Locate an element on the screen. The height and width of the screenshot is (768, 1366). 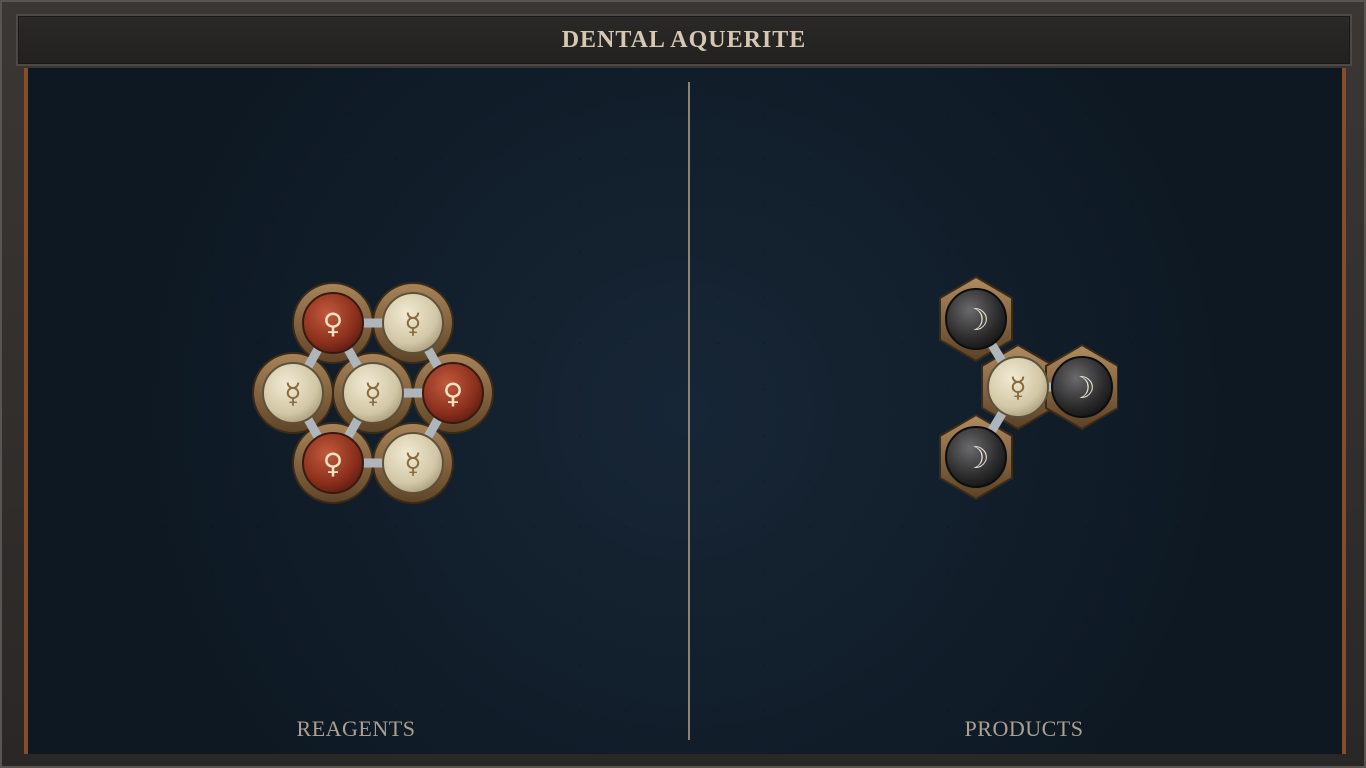
reagent-atom-mercury-2: ☿ is located at coordinates (293, 393).